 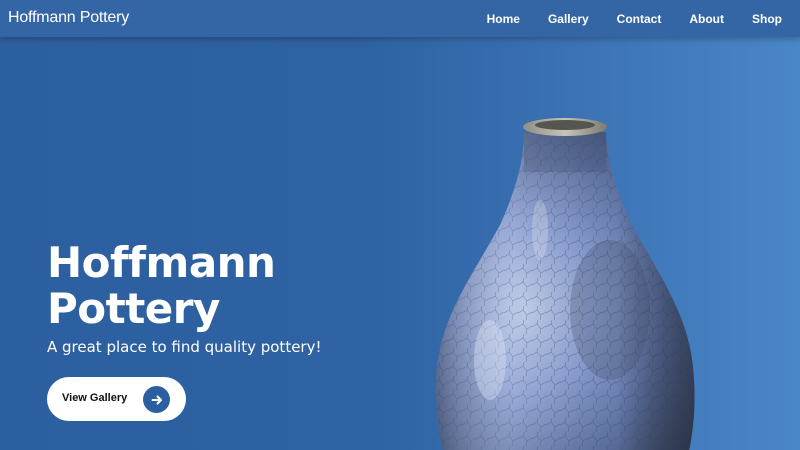 I want to click on brand-link: Hoffmann Pottery, so click(x=68, y=18).